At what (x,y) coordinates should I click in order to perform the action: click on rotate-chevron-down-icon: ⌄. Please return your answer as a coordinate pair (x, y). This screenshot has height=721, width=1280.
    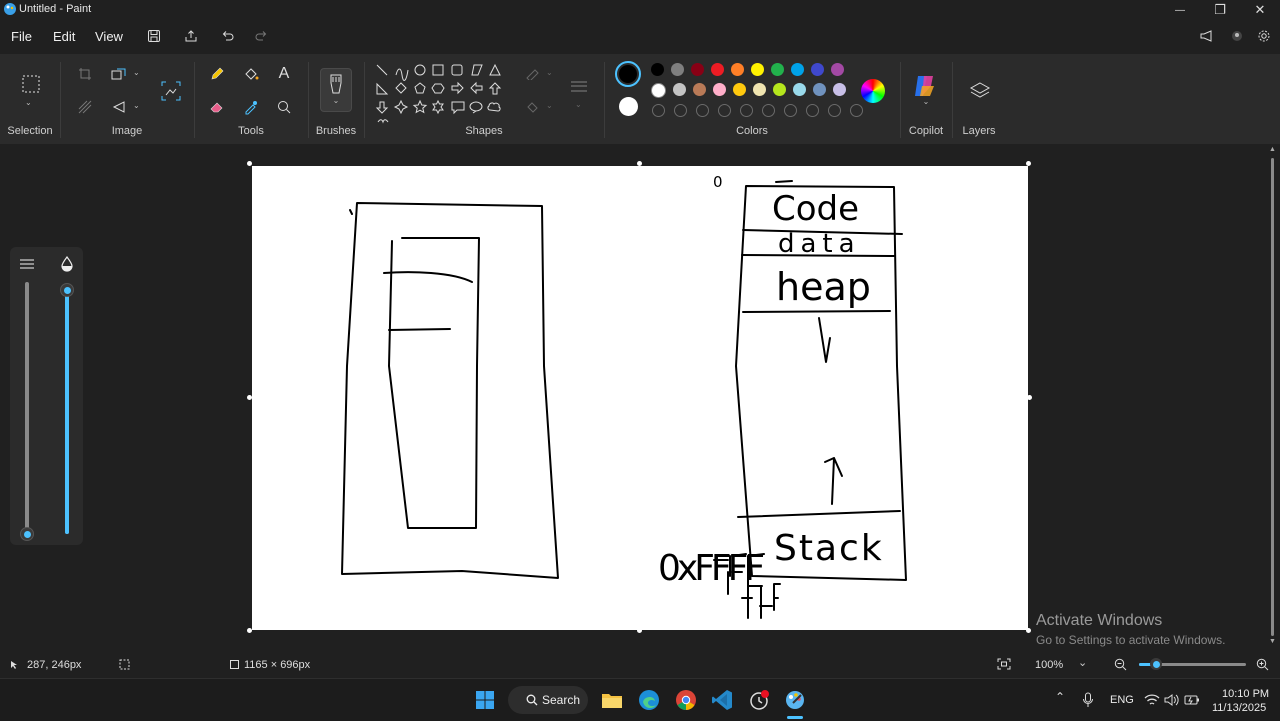
    Looking at the image, I should click on (136, 105).